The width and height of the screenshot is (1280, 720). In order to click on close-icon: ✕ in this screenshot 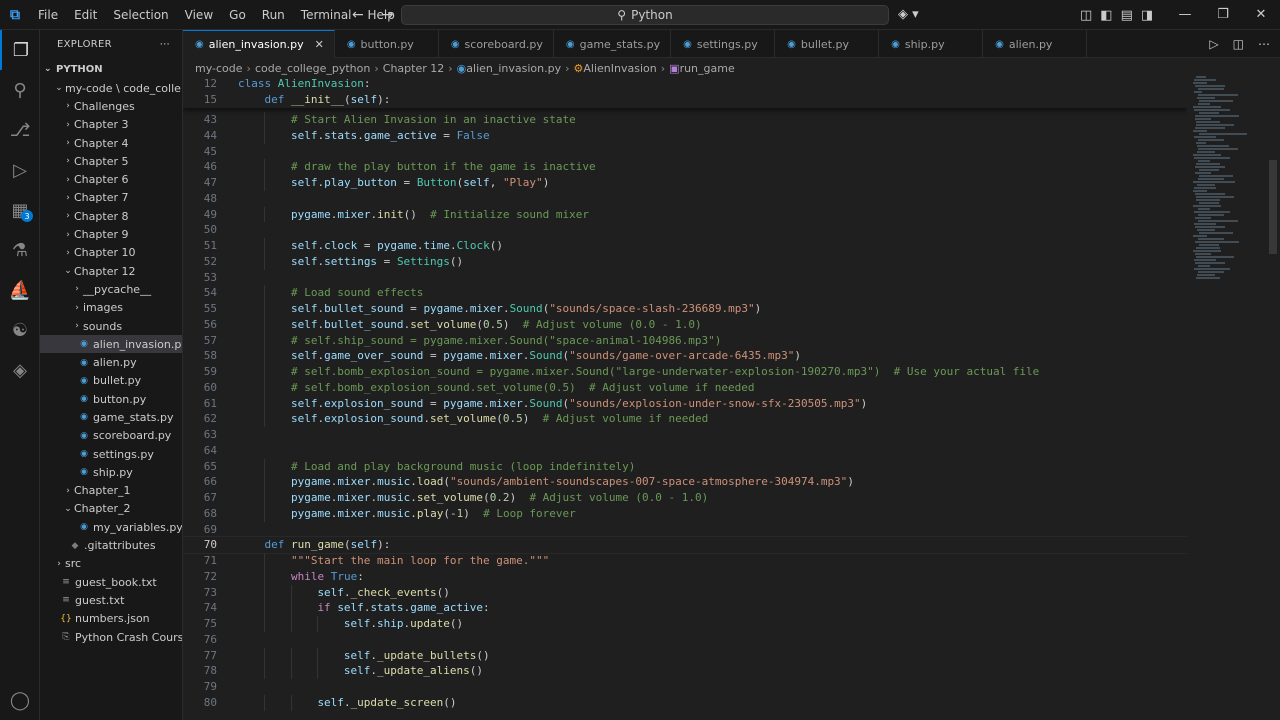, I will do `click(319, 44)`.